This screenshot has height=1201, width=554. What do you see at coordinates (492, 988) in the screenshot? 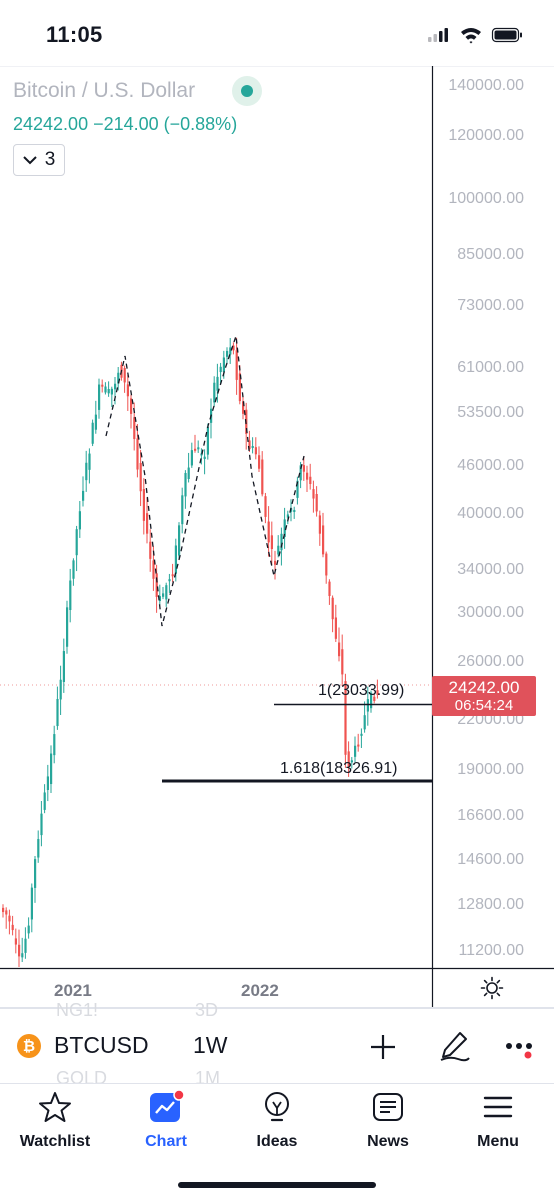
I see `chart-settings-icon` at bounding box center [492, 988].